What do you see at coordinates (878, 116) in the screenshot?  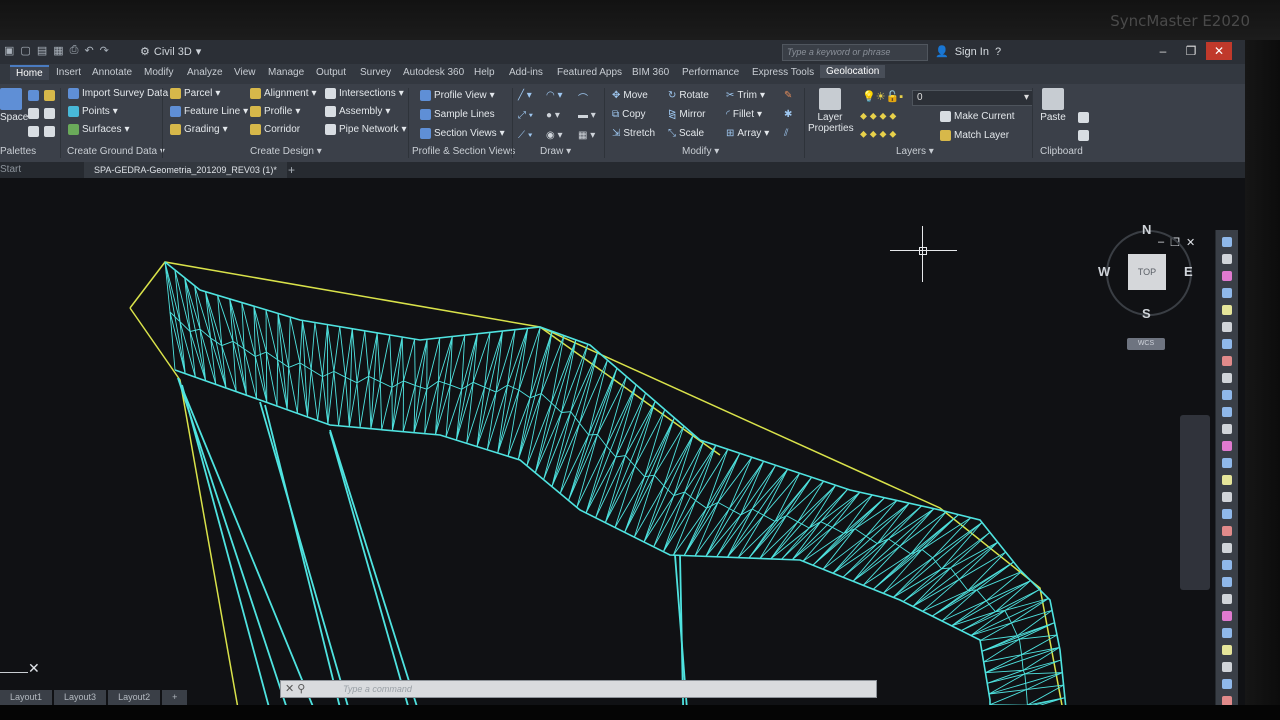 I see `layer-tools-row1: ⬥ ⬥ ⬥ ⬥` at bounding box center [878, 116].